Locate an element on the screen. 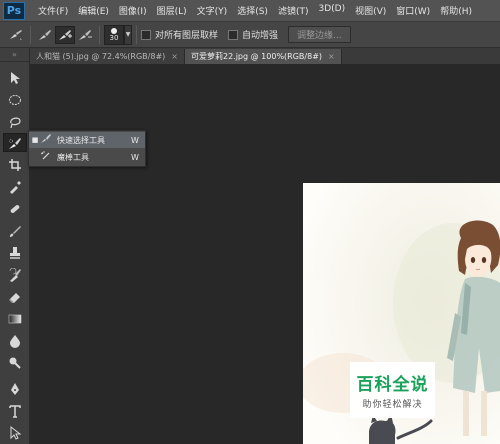 The image size is (500, 444). menu-select: 选择(S) is located at coordinates (254, 10).